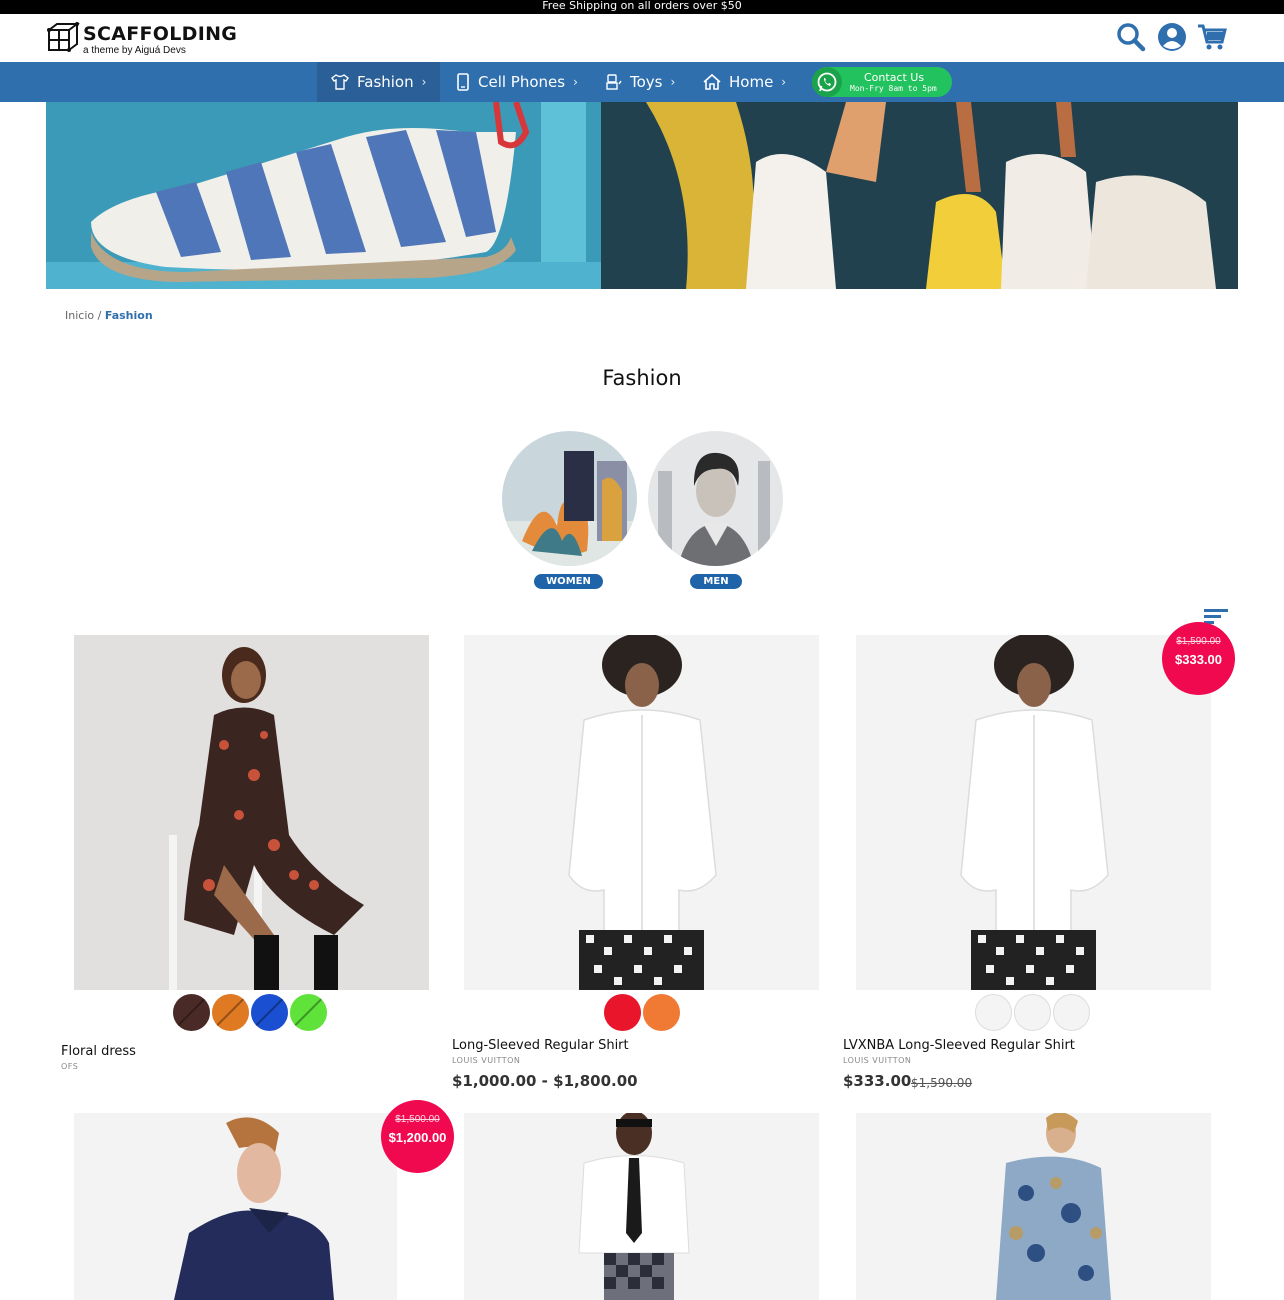 This screenshot has height=1300, width=1284. Describe the element at coordinates (712, 81) in the screenshot. I see `home-icon` at that location.